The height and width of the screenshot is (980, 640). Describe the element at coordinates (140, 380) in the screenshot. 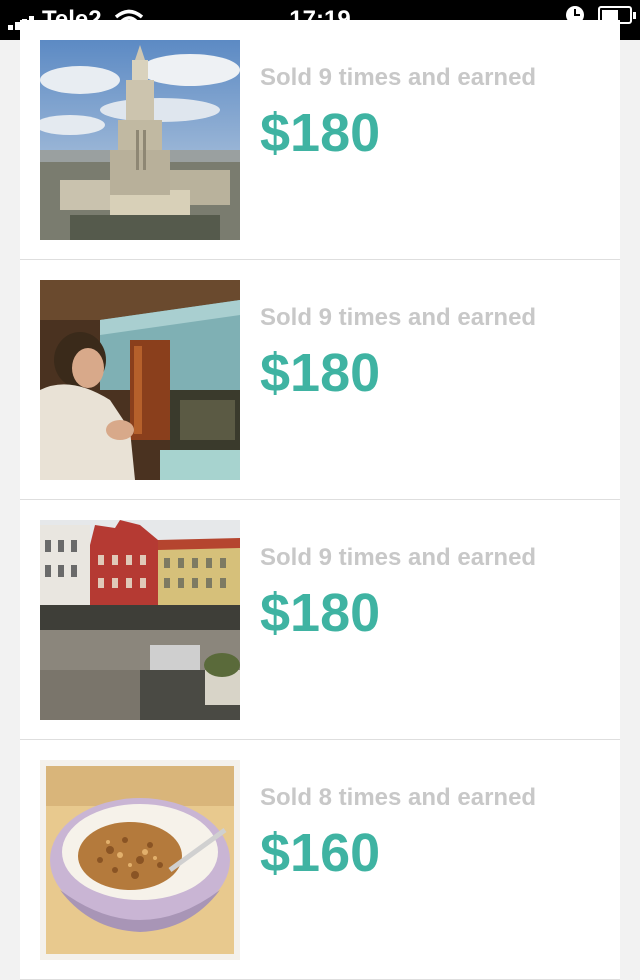

I see `woman-robe-photo` at that location.